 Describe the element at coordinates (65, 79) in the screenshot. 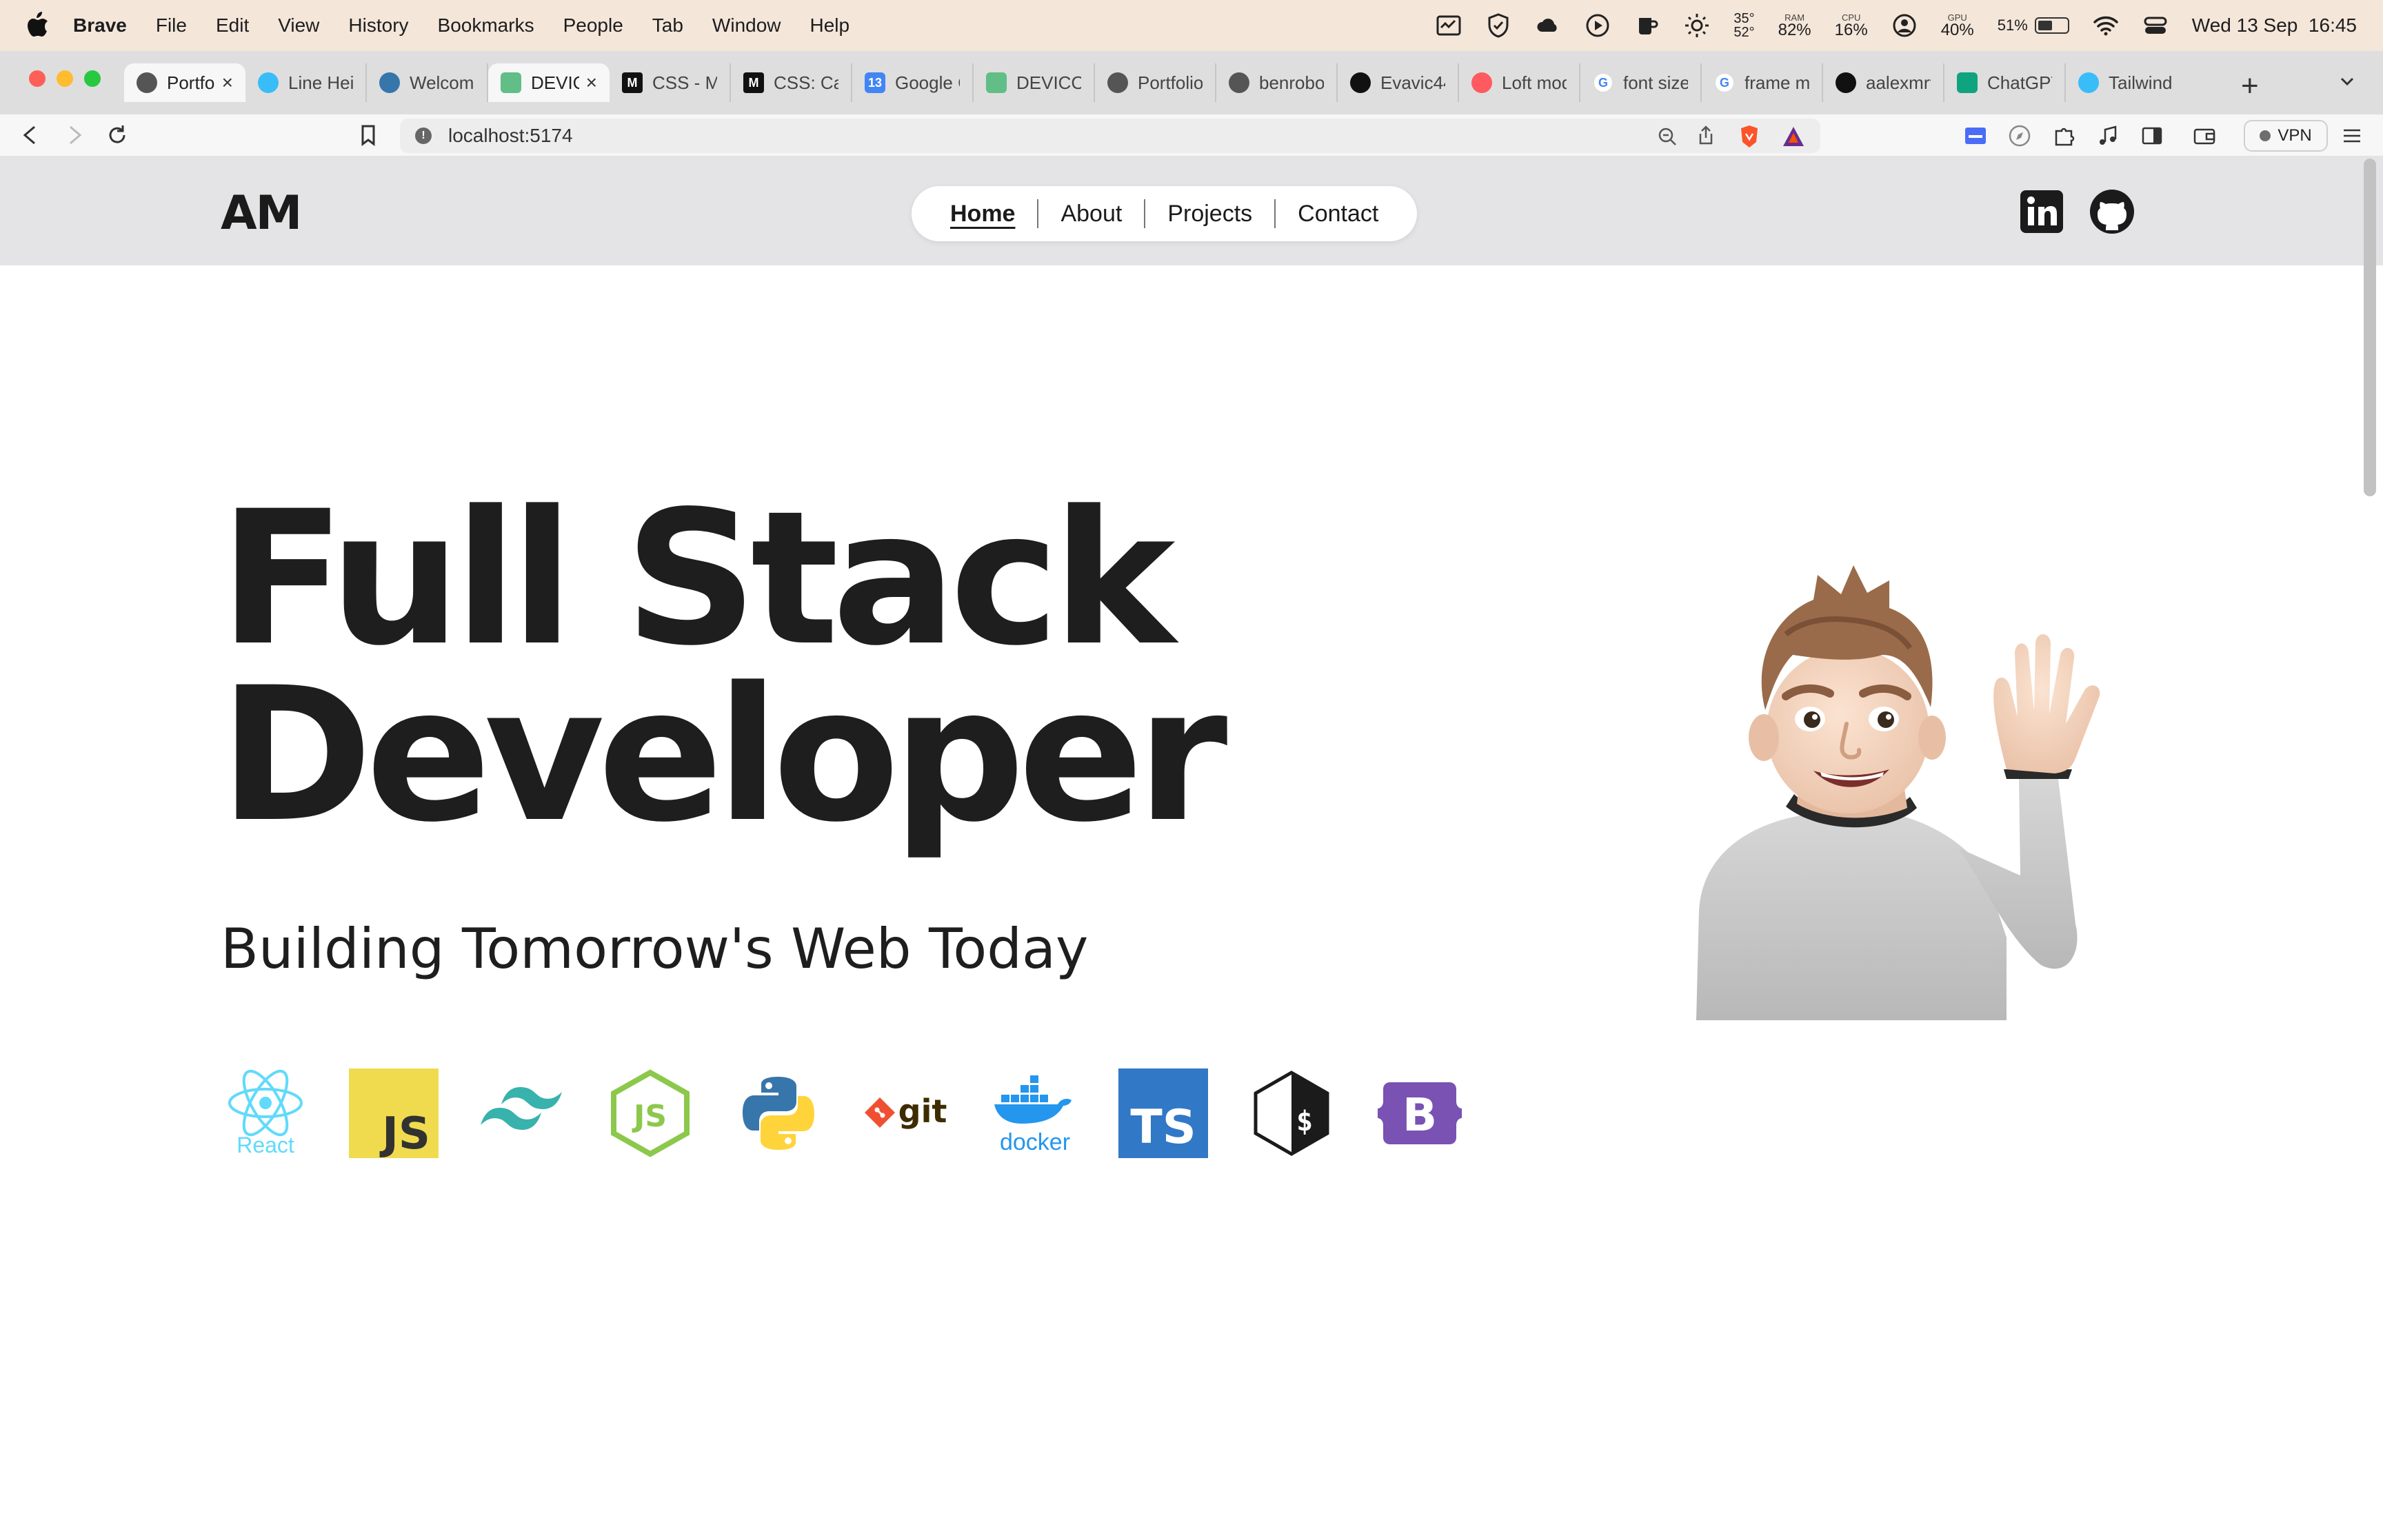

I see `minimize-window-button` at that location.